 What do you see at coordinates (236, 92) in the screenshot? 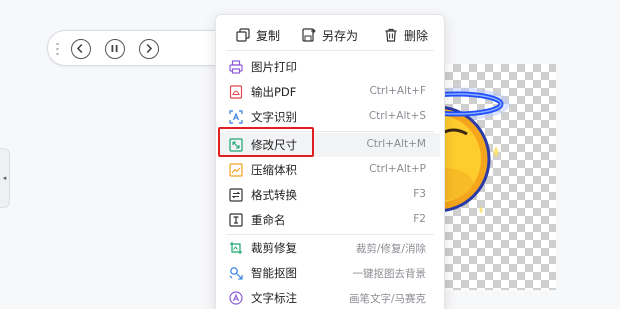
I see `pdf-icon` at bounding box center [236, 92].